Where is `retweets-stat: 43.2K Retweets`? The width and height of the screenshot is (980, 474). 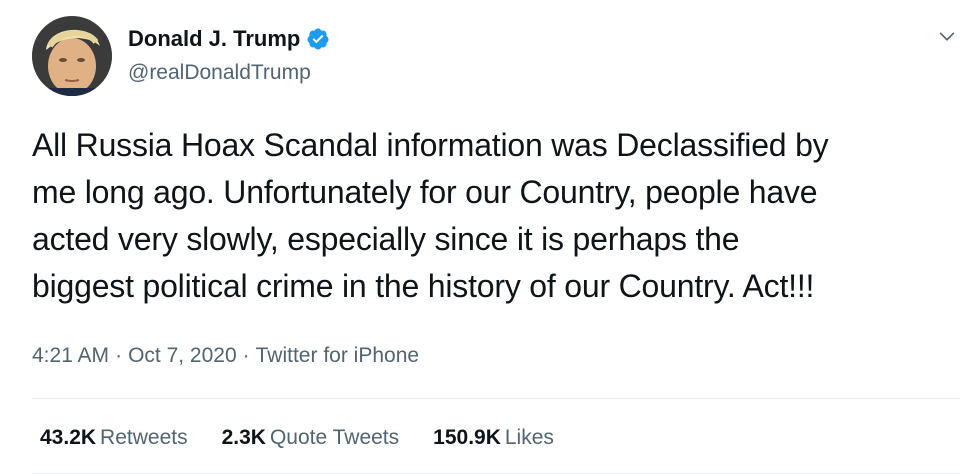
retweets-stat: 43.2K Retweets is located at coordinates (114, 438).